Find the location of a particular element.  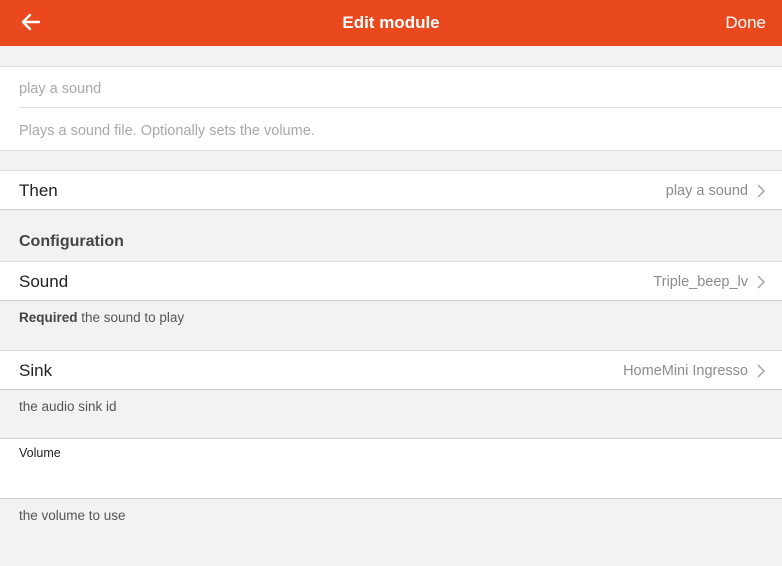

sound-row: Sound Triple_beep_lv is located at coordinates (391, 281).